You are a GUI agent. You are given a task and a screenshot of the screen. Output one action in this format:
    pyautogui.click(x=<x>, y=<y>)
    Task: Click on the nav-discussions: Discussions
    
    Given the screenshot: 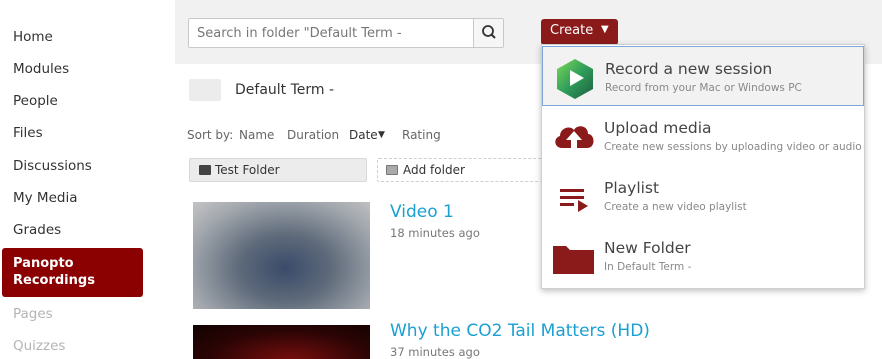 What is the action you would take?
    pyautogui.click(x=52, y=166)
    